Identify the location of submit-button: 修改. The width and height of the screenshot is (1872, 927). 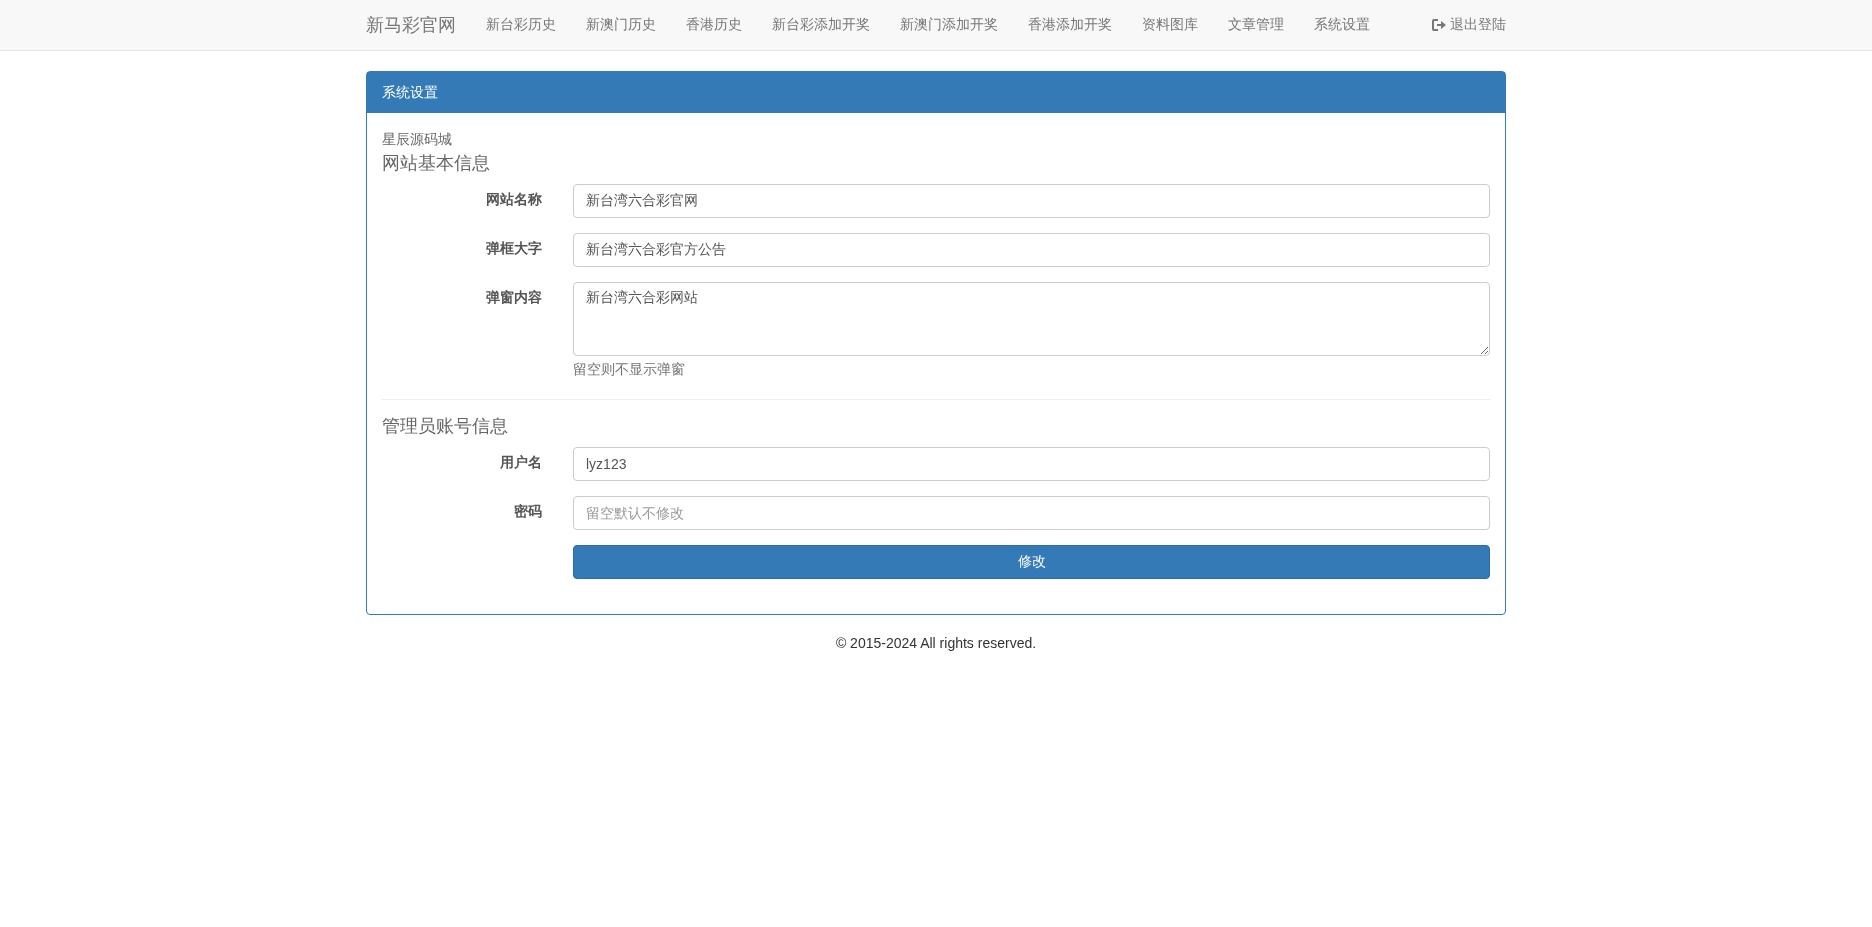
(1031, 562).